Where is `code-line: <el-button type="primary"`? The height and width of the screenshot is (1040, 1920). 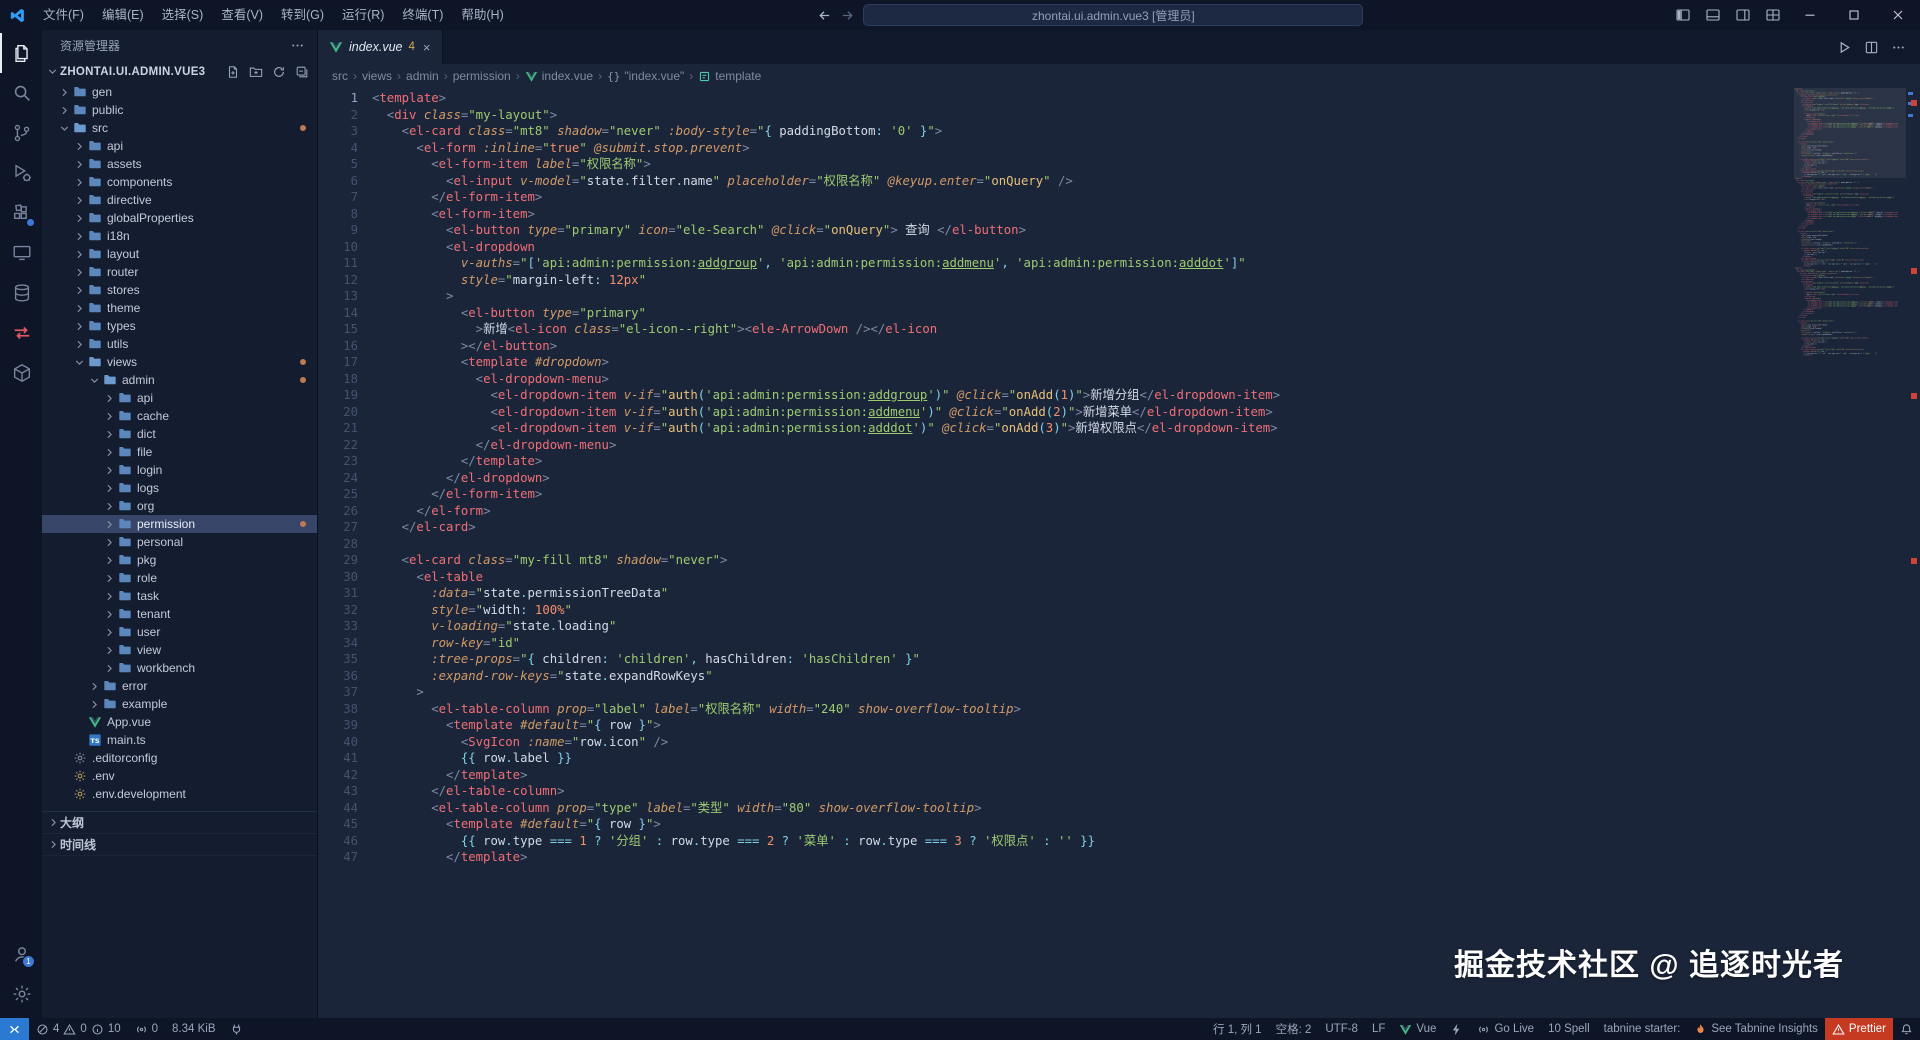 code-line: <el-button type="primary" is located at coordinates (1146, 313).